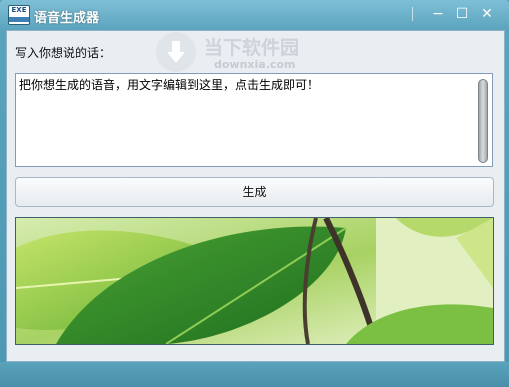 The width and height of the screenshot is (509, 387). What do you see at coordinates (487, 14) in the screenshot?
I see `close-button: ✕` at bounding box center [487, 14].